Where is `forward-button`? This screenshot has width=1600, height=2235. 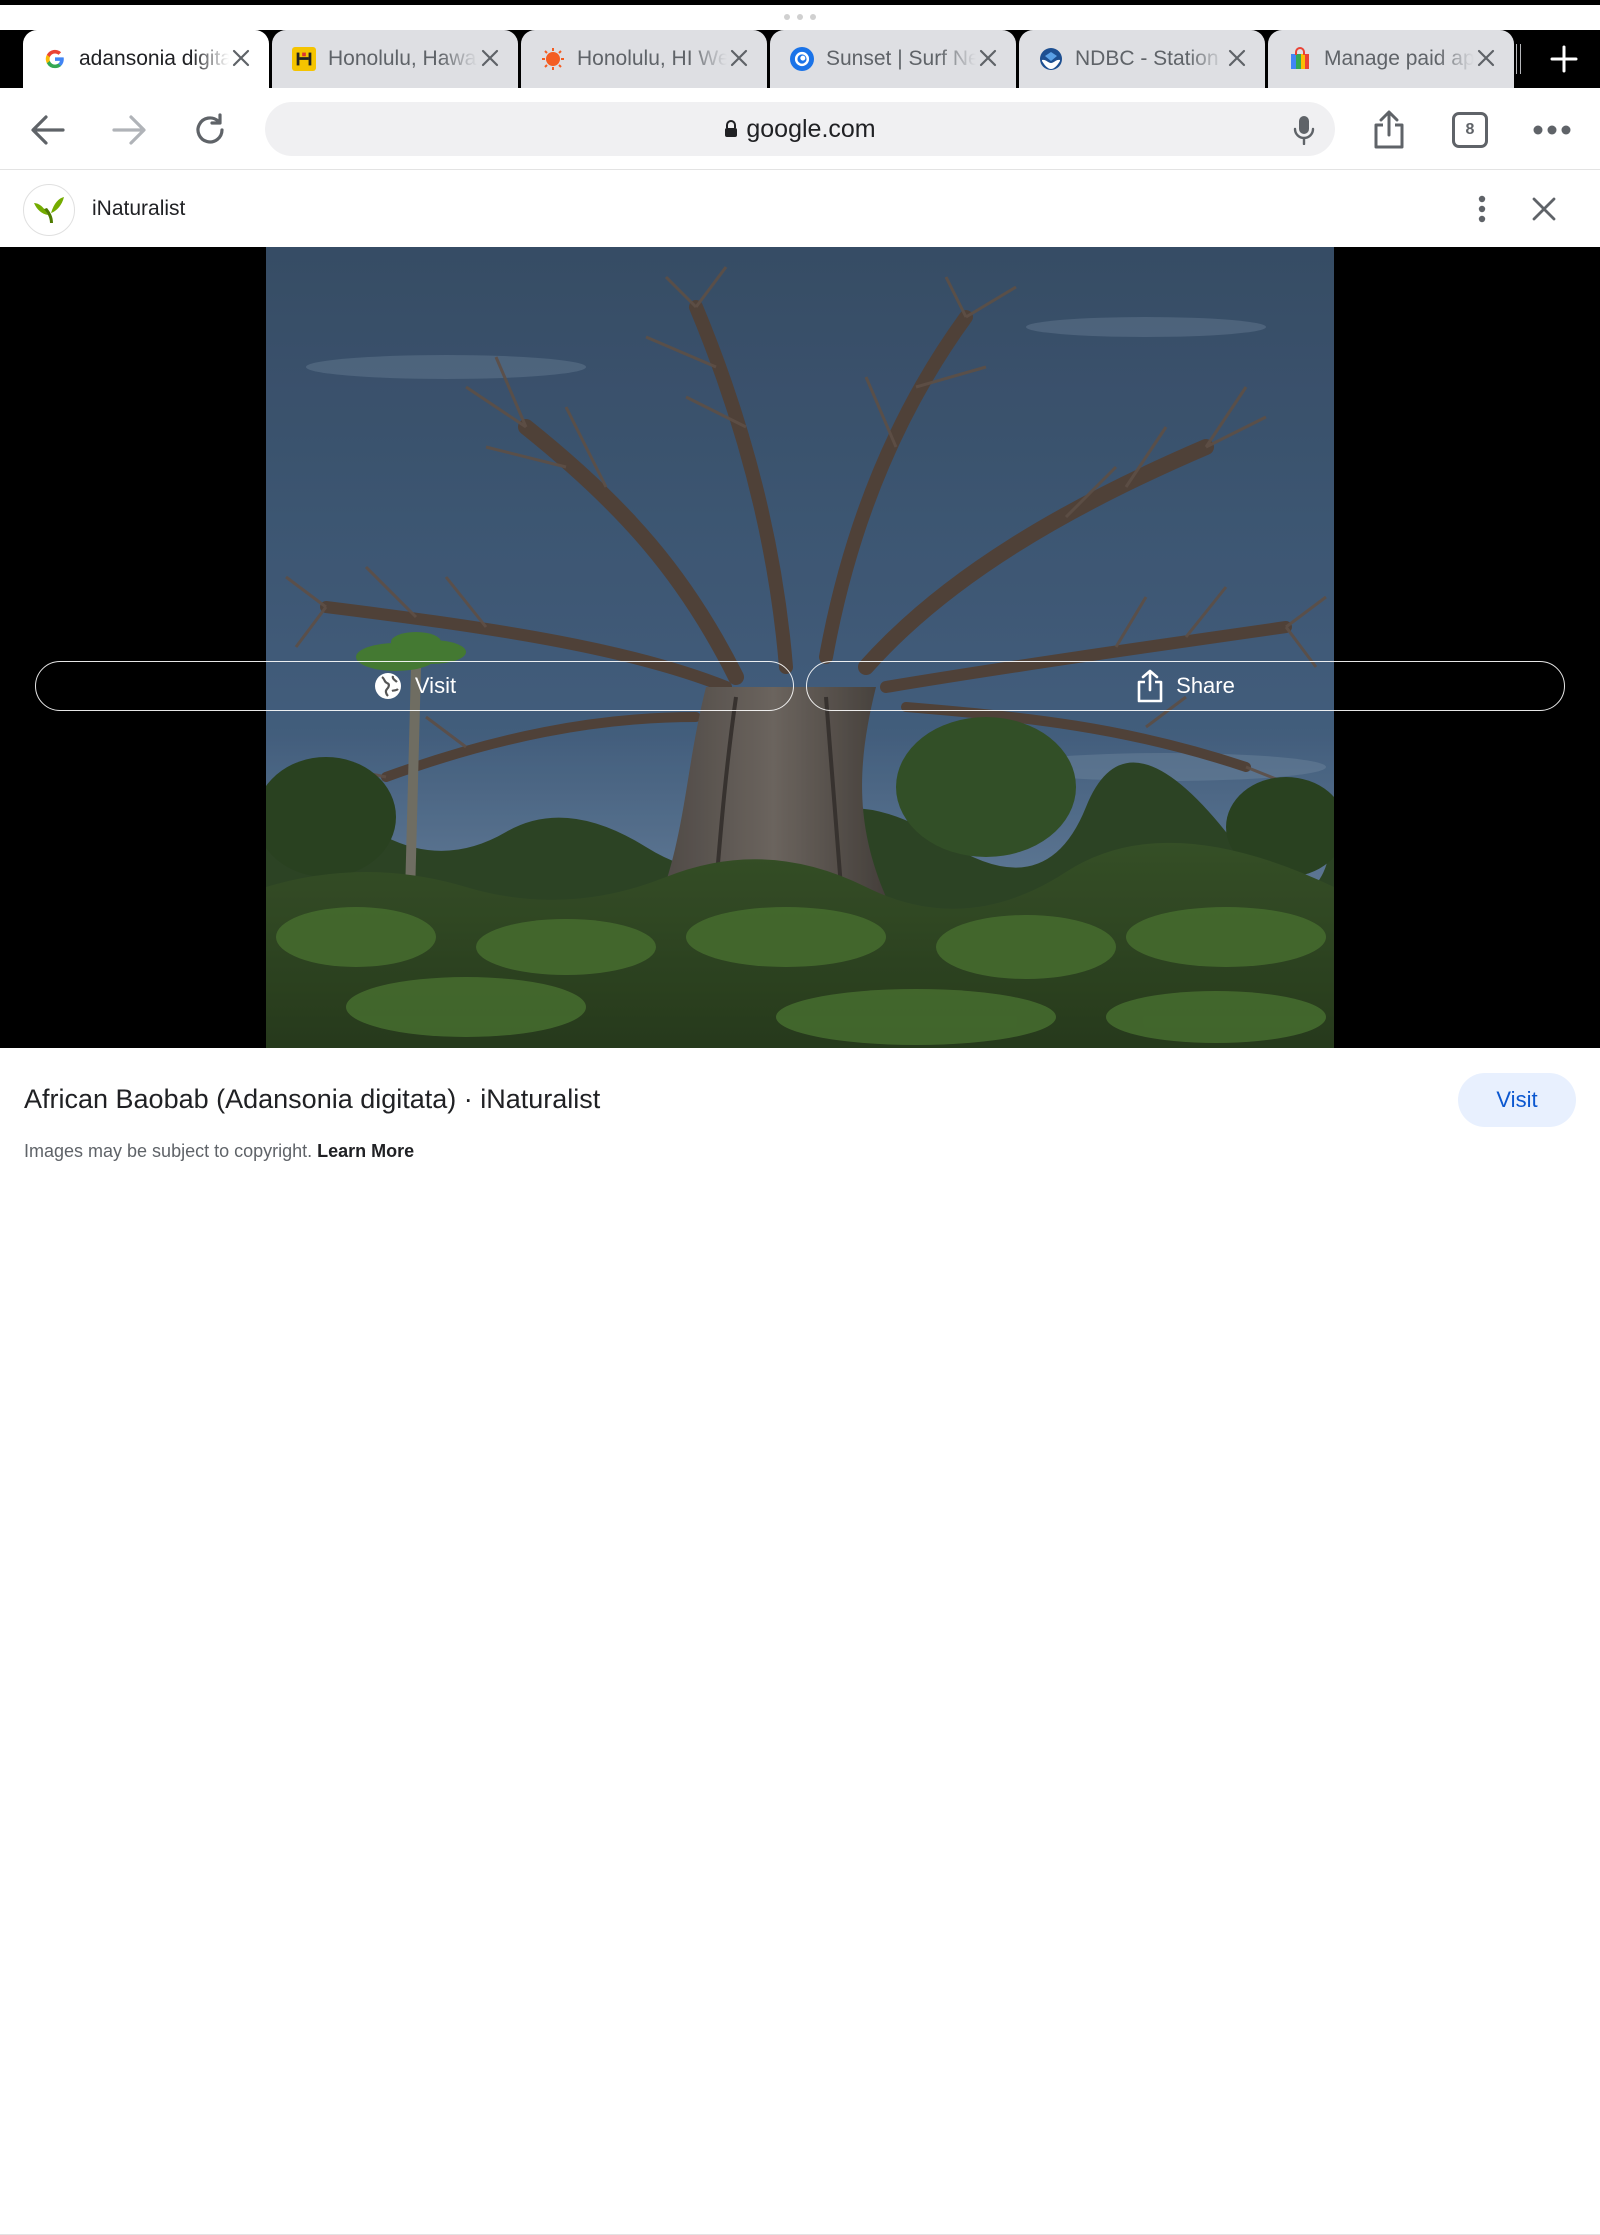 forward-button is located at coordinates (129, 130).